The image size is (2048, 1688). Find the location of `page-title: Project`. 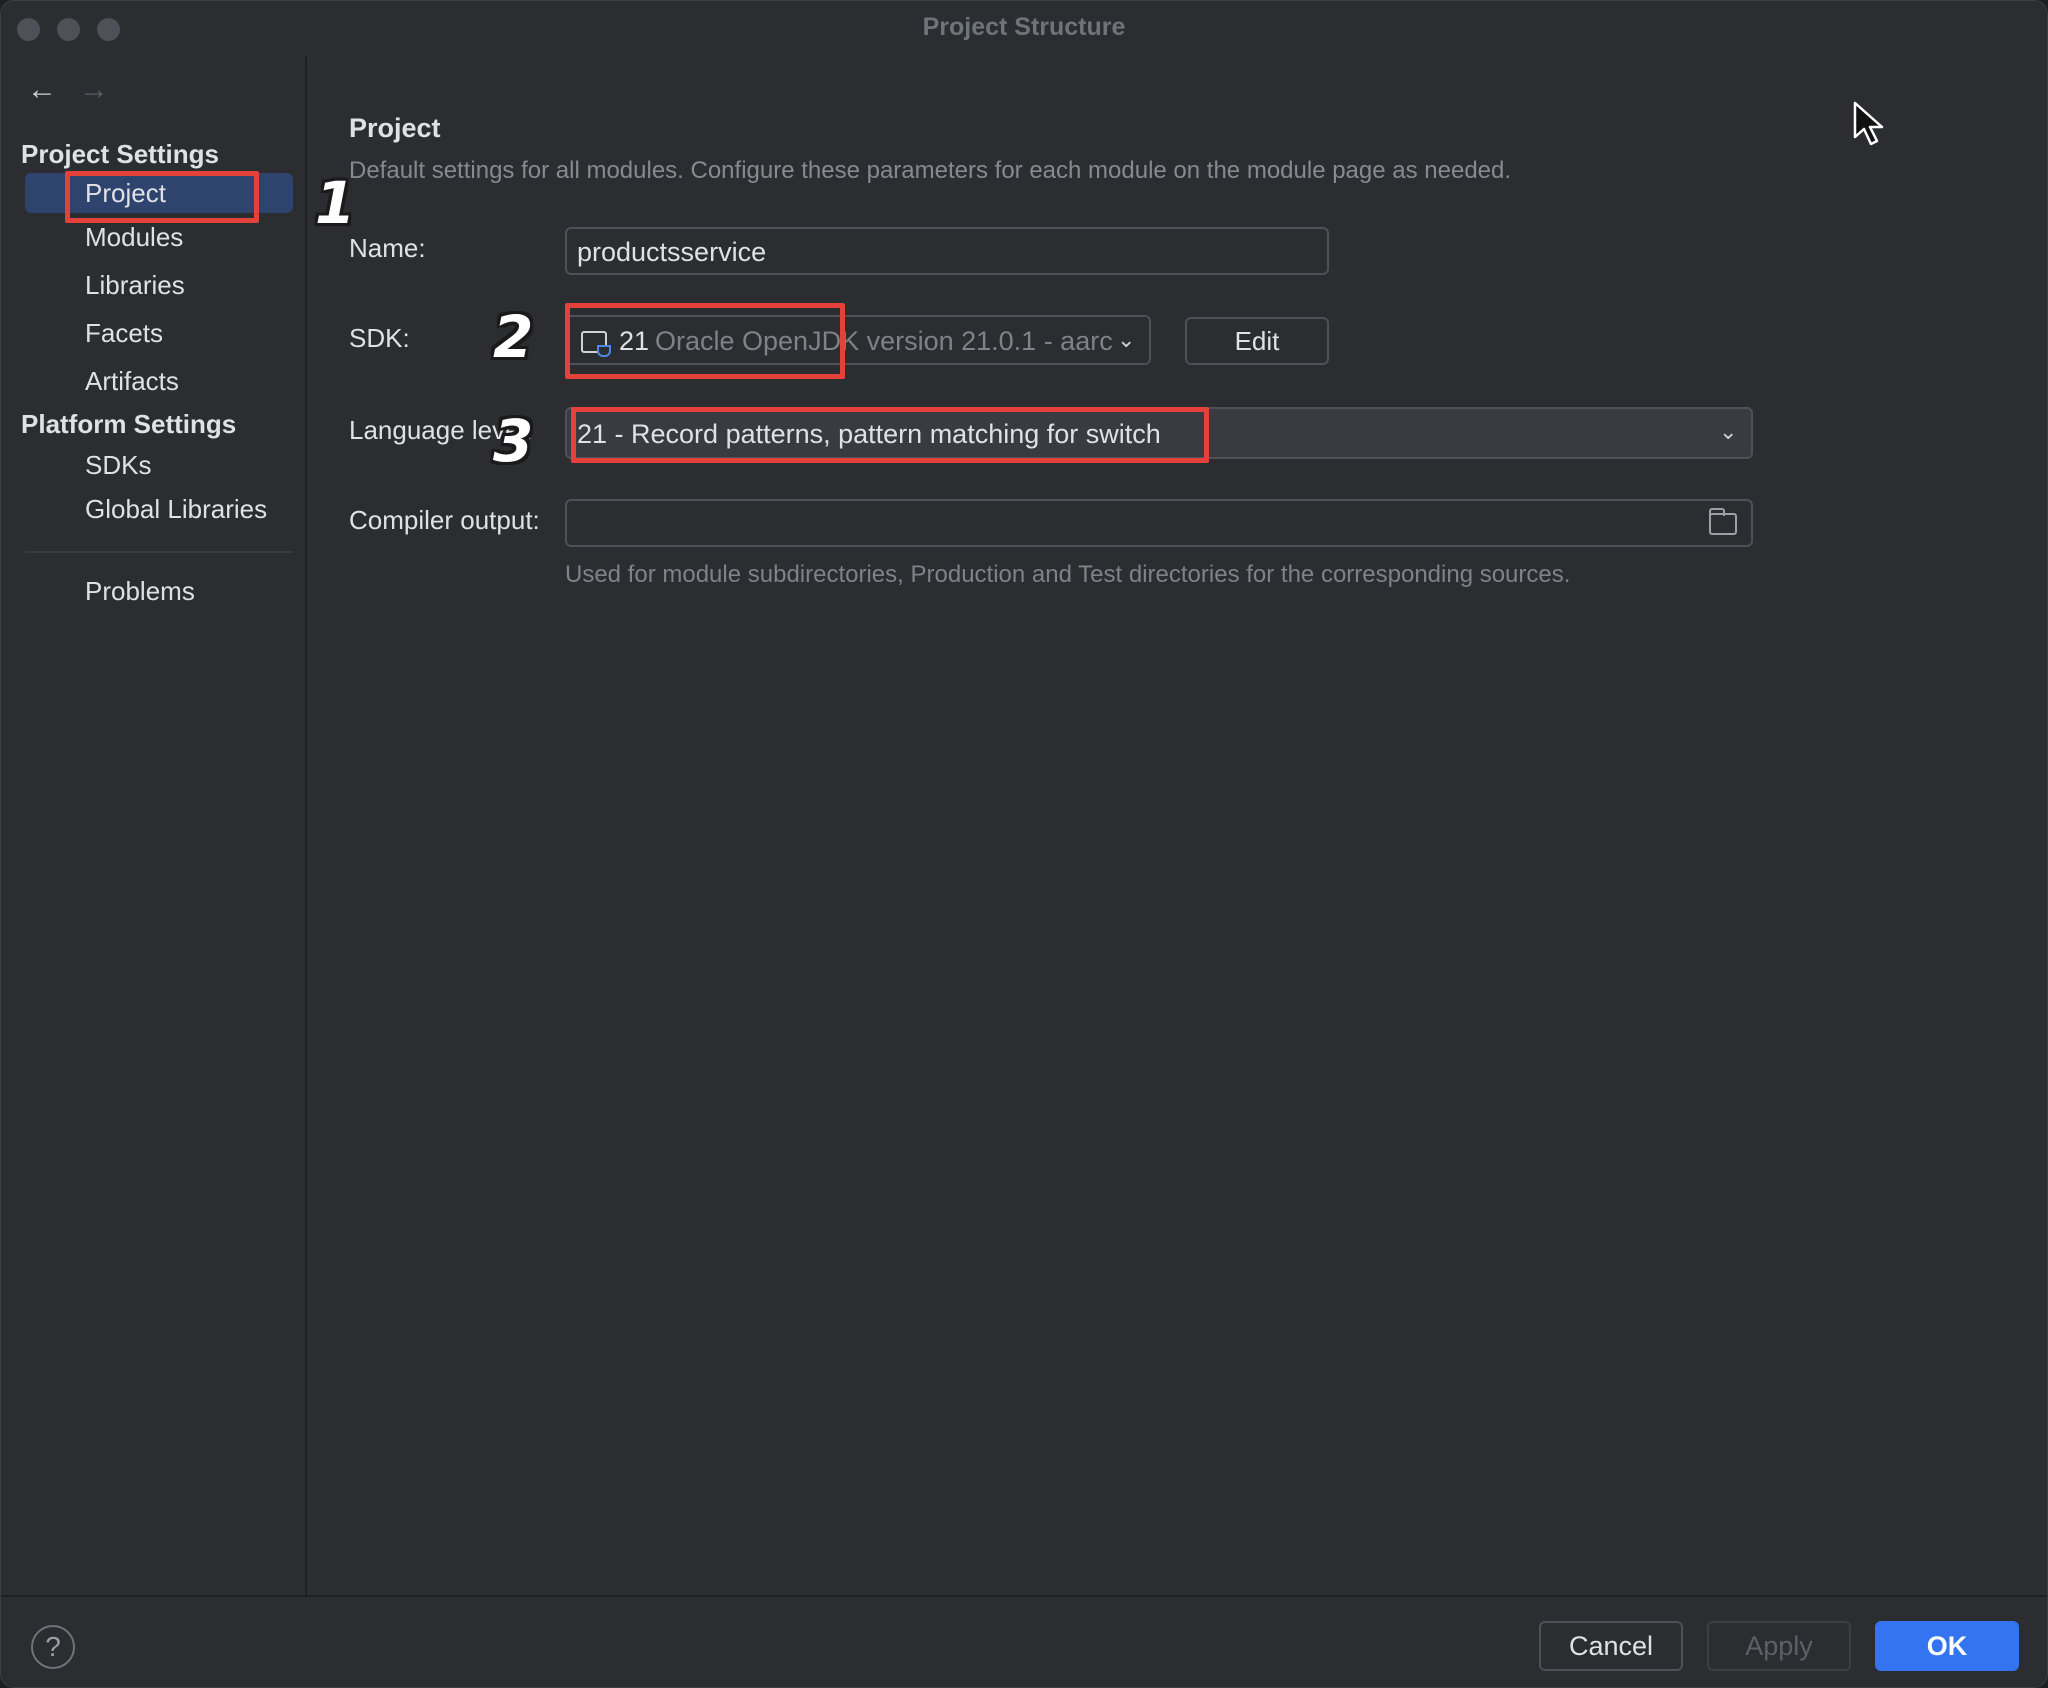

page-title: Project is located at coordinates (395, 128).